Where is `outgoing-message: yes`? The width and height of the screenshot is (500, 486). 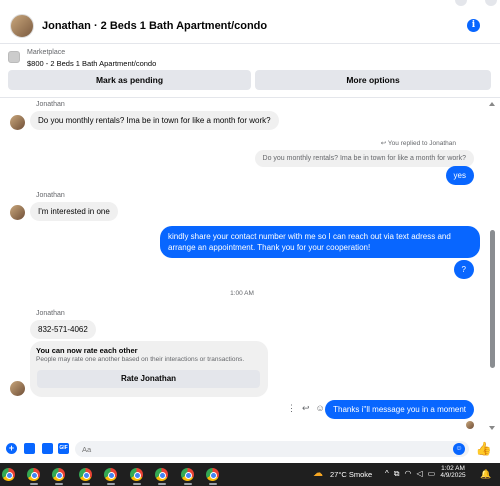 outgoing-message: yes is located at coordinates (459, 175).